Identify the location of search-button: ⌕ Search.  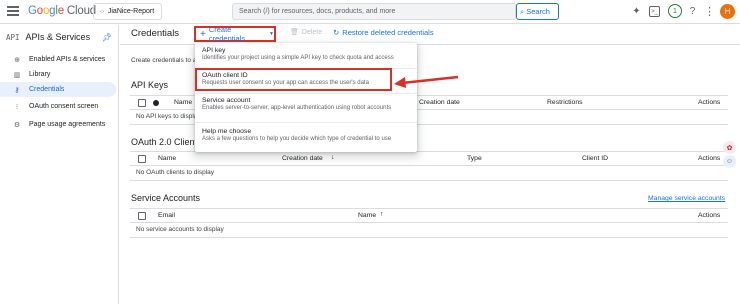
(537, 11).